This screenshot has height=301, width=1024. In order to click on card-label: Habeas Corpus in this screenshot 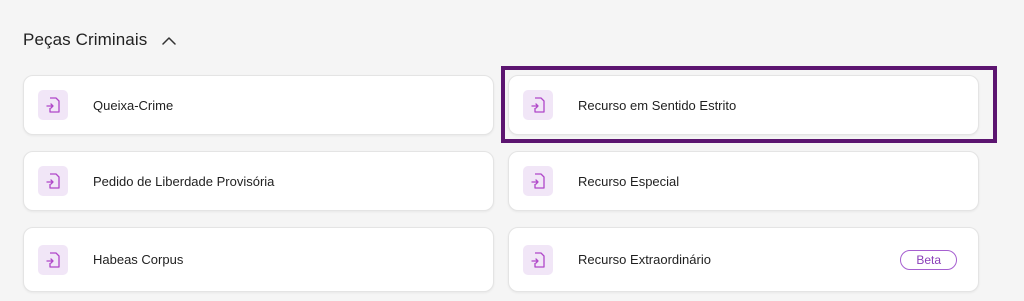, I will do `click(138, 259)`.